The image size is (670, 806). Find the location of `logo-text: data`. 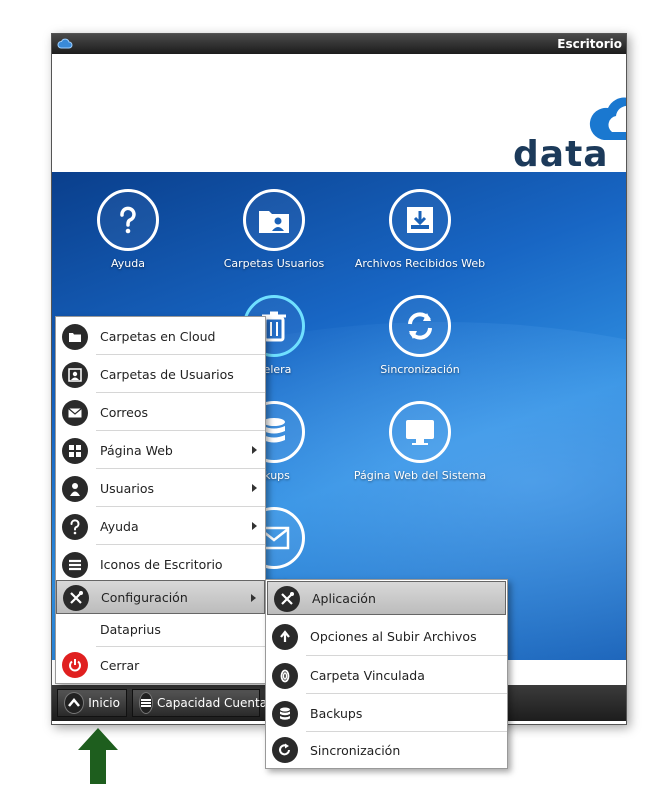

logo-text: data is located at coordinates (561, 154).